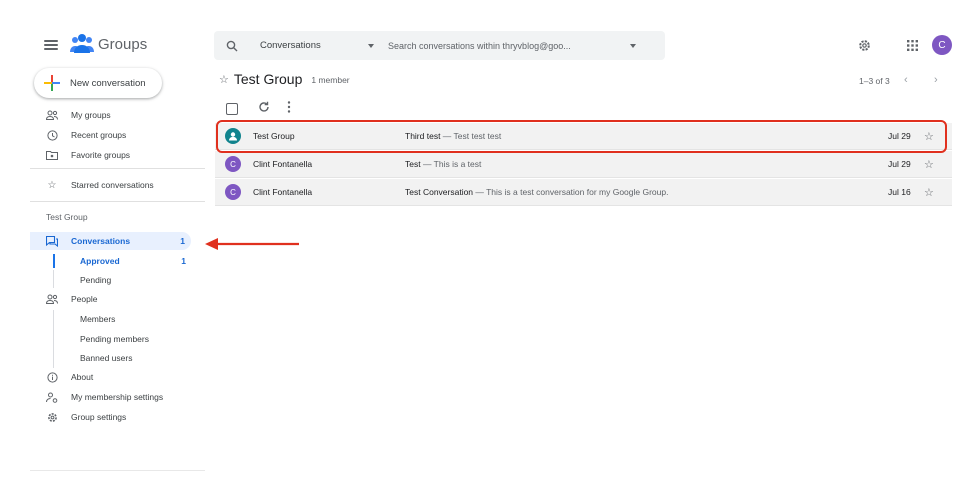  Describe the element at coordinates (82, 43) in the screenshot. I see `groups-logo-icon` at that location.